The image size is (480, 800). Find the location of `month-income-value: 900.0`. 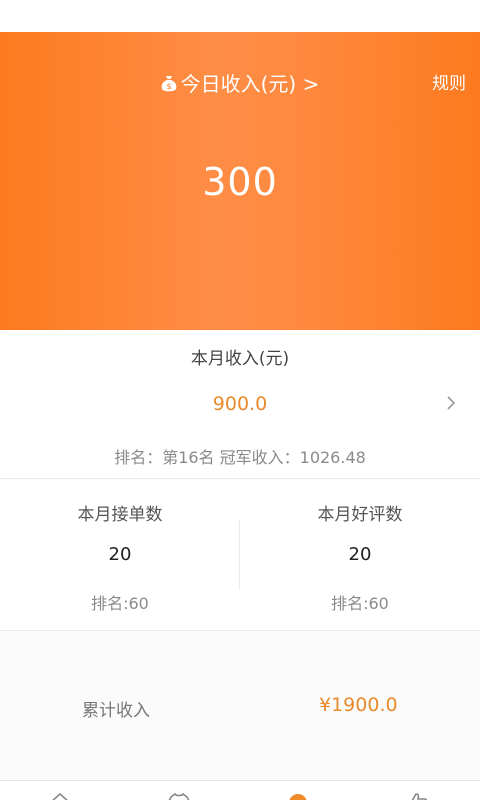

month-income-value: 900.0 is located at coordinates (240, 404).